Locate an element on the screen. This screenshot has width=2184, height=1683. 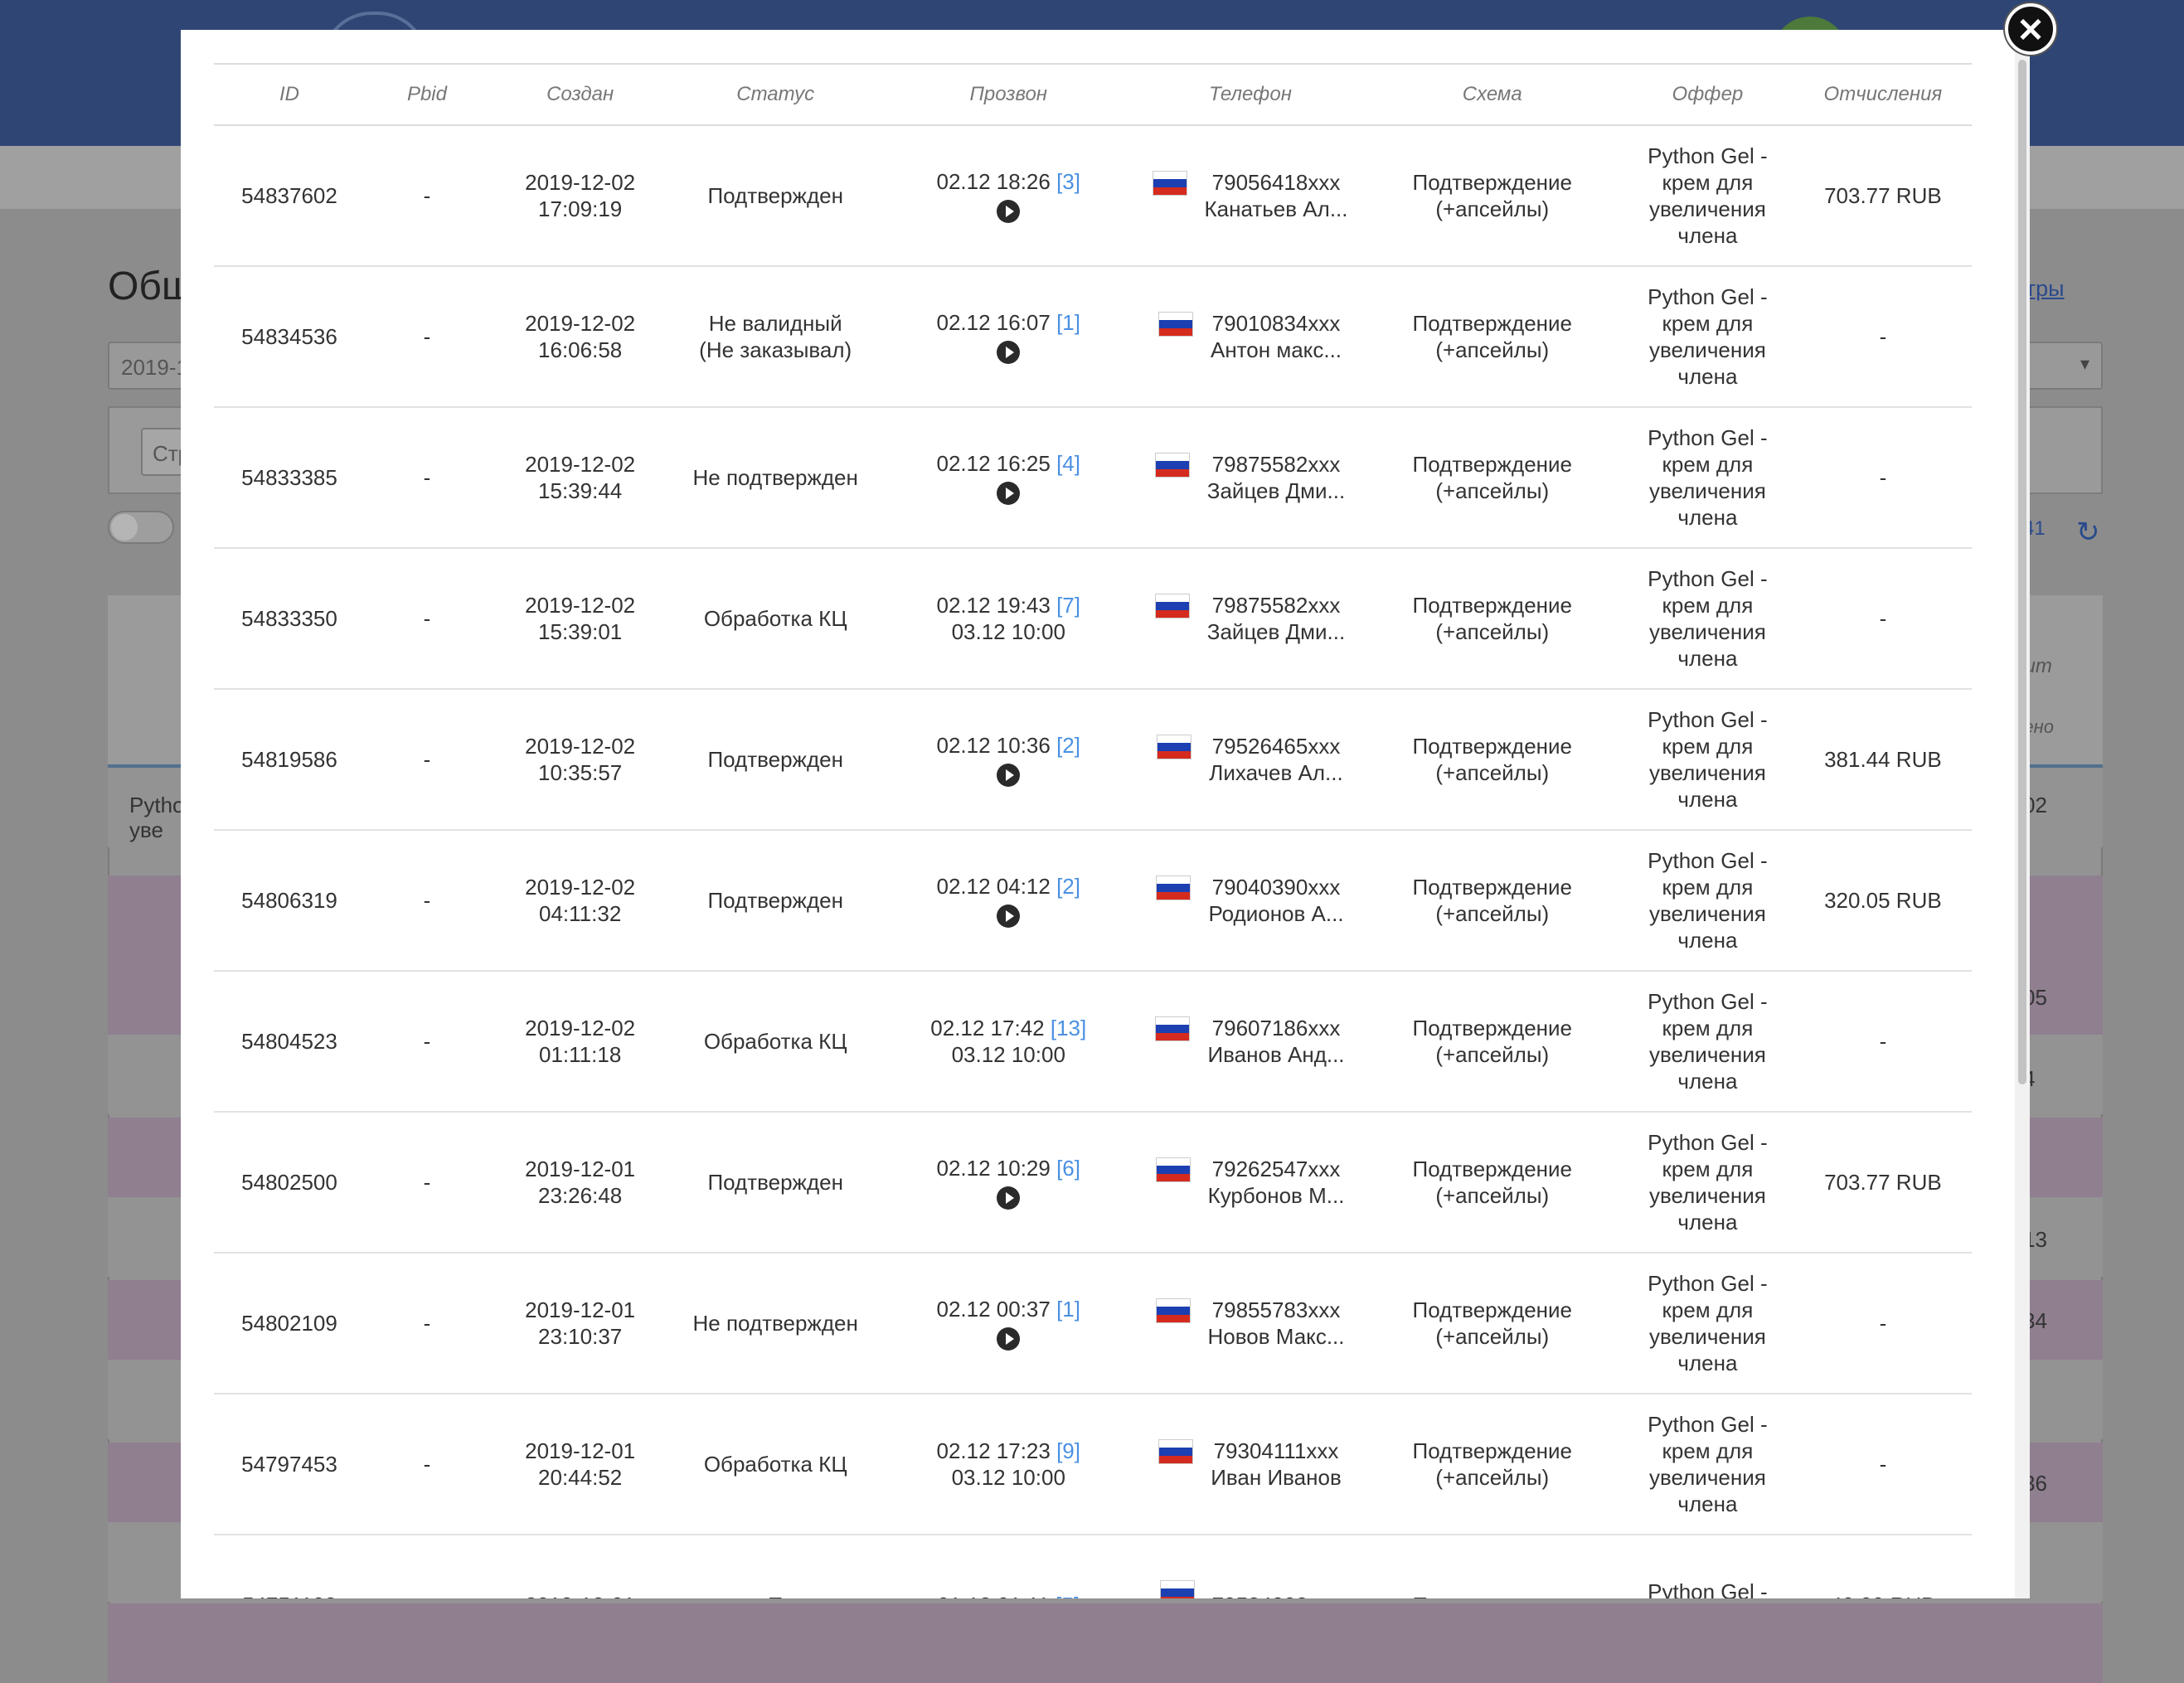
status-cell: Не валидный (Не заказывал) is located at coordinates (775, 337).